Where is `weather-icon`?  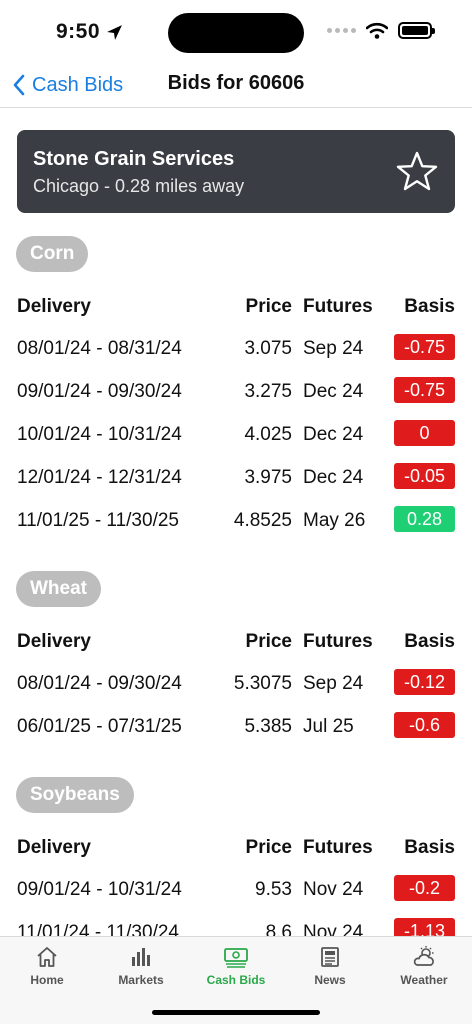 weather-icon is located at coordinates (423, 956).